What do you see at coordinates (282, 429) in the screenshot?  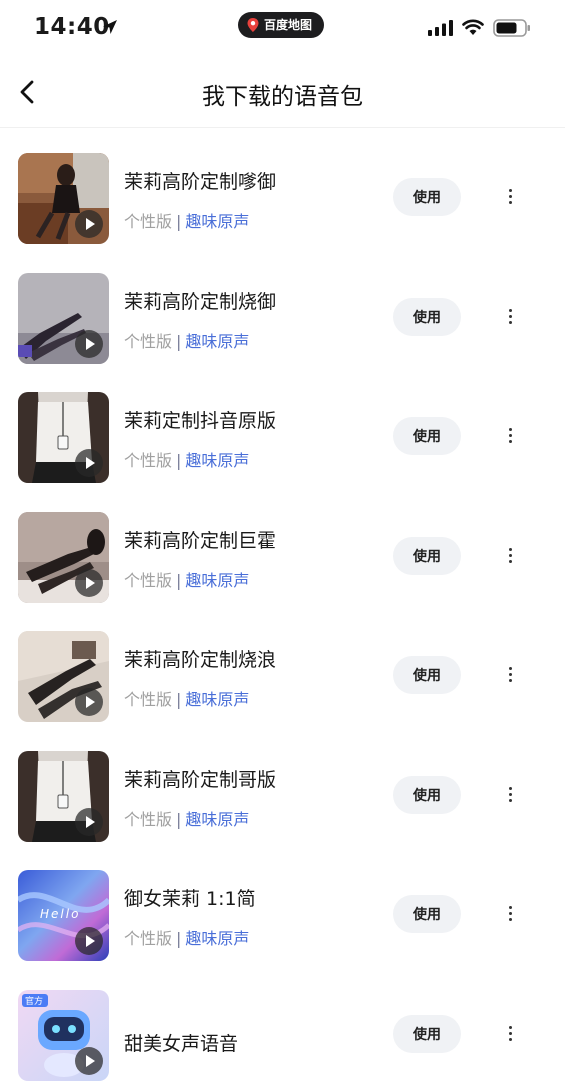 I see `list-item: 茉莉定制抖音原版 个性版 | 趣味原声 使用` at bounding box center [282, 429].